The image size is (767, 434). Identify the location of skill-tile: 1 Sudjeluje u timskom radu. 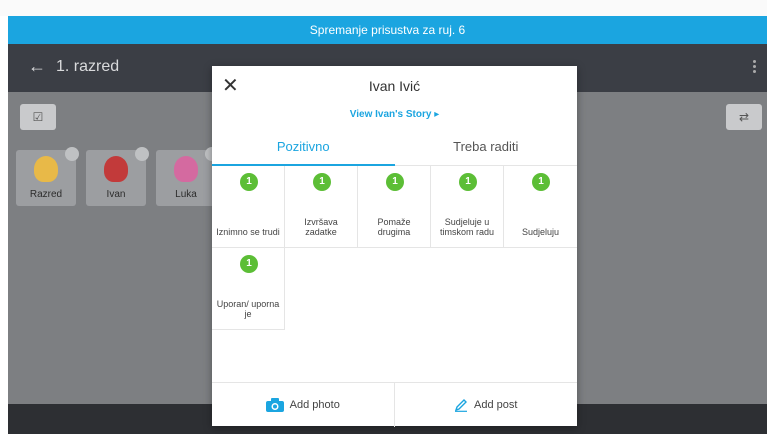
(467, 207).